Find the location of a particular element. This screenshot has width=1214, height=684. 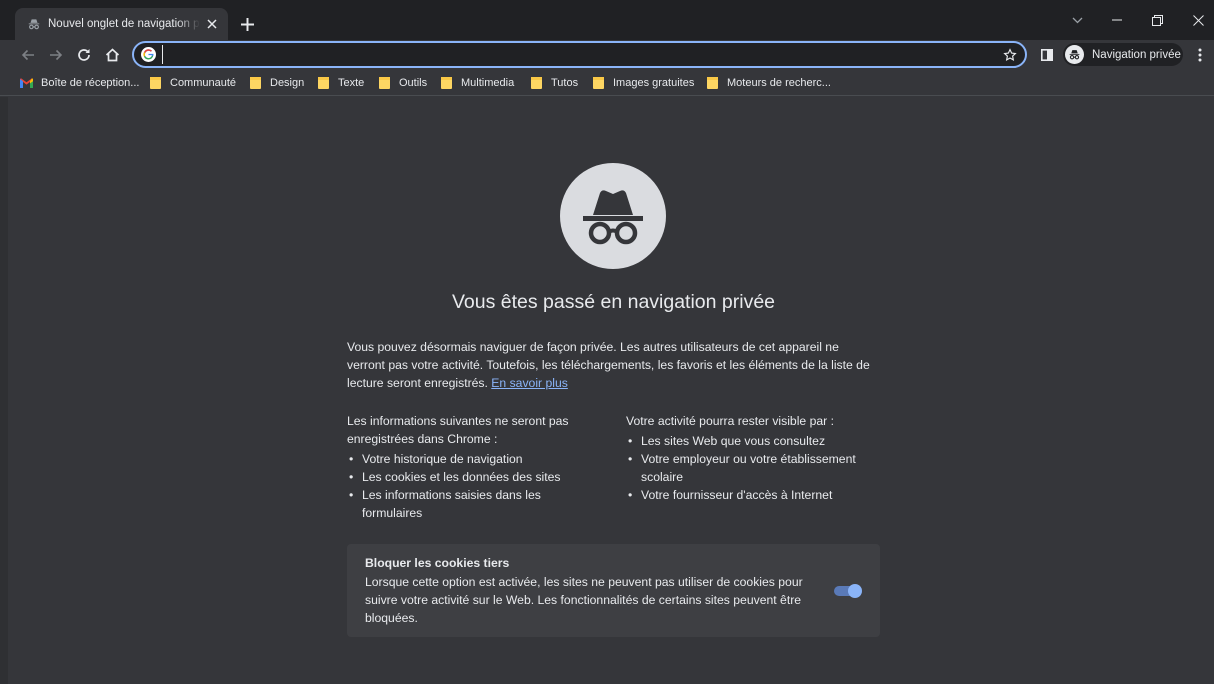

arrow-left-icon is located at coordinates (27, 55).